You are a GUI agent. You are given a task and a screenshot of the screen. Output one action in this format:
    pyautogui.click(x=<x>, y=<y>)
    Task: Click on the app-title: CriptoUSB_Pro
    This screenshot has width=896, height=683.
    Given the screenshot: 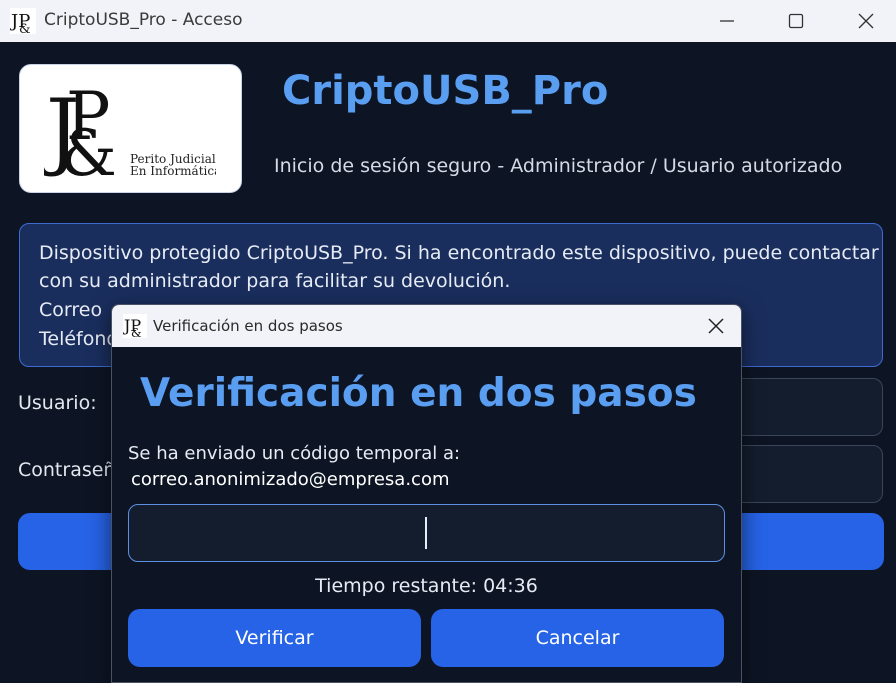 What is the action you would take?
    pyautogui.click(x=445, y=91)
    